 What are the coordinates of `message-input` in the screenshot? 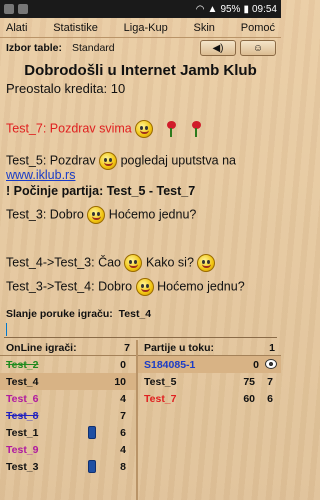 It's located at (140, 330).